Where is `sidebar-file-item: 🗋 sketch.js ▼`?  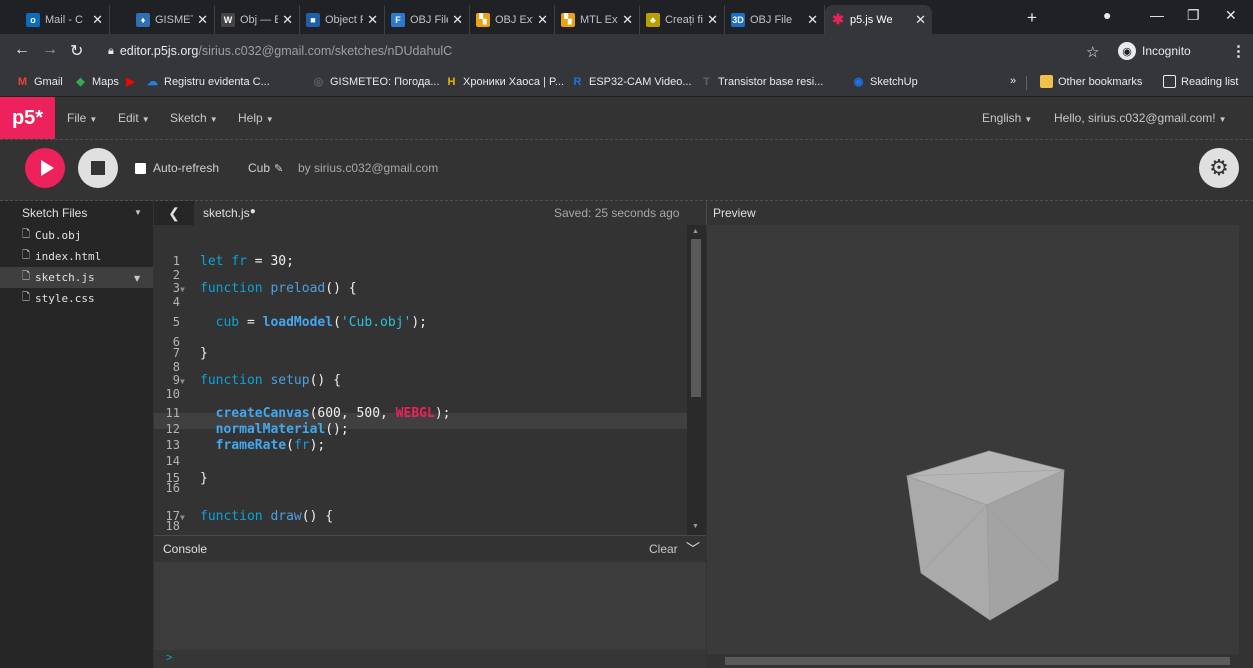 sidebar-file-item: 🗋 sketch.js ▼ is located at coordinates (76, 277).